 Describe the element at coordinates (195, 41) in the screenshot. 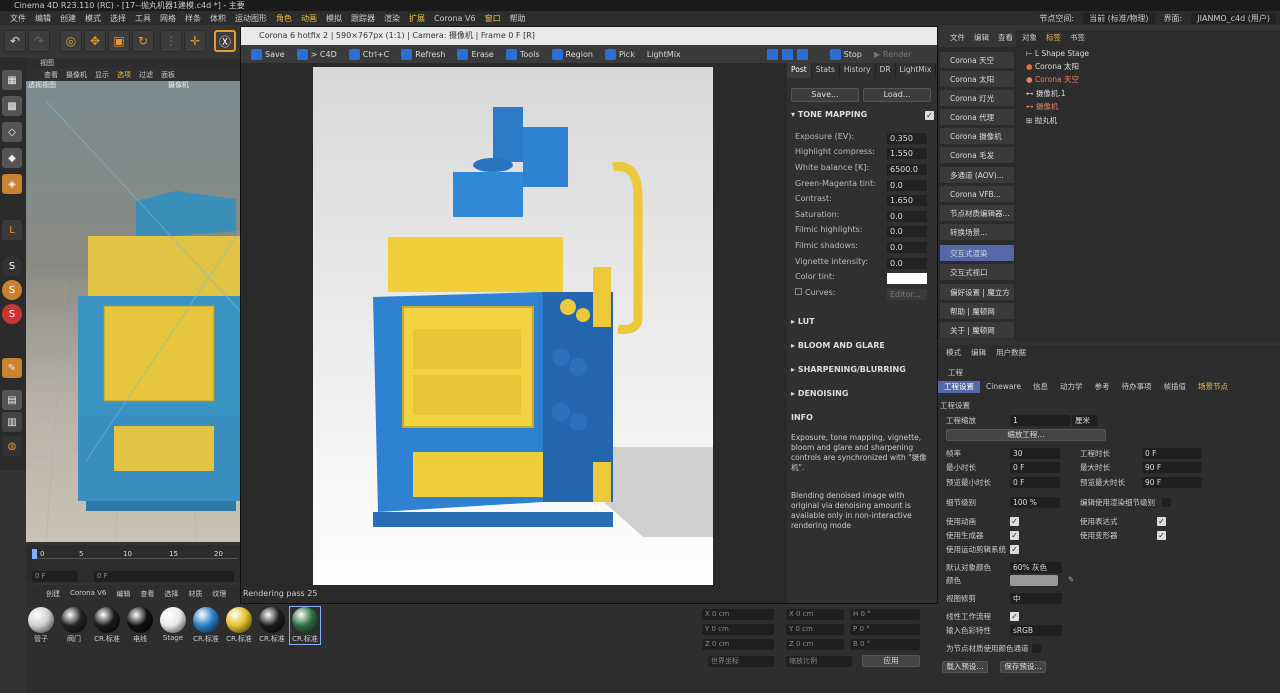

I see `axis-icon: ✛` at that location.